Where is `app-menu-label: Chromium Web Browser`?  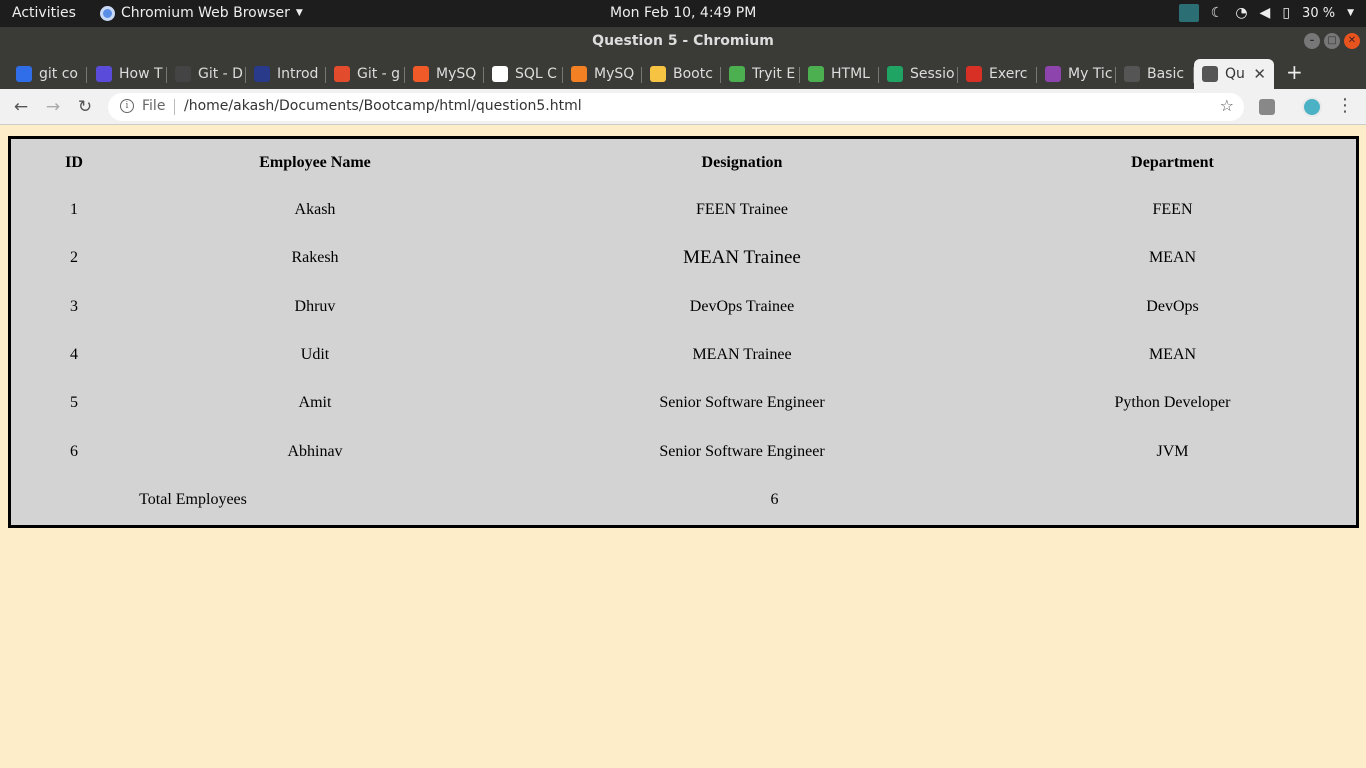
app-menu-label: Chromium Web Browser is located at coordinates (205, 13).